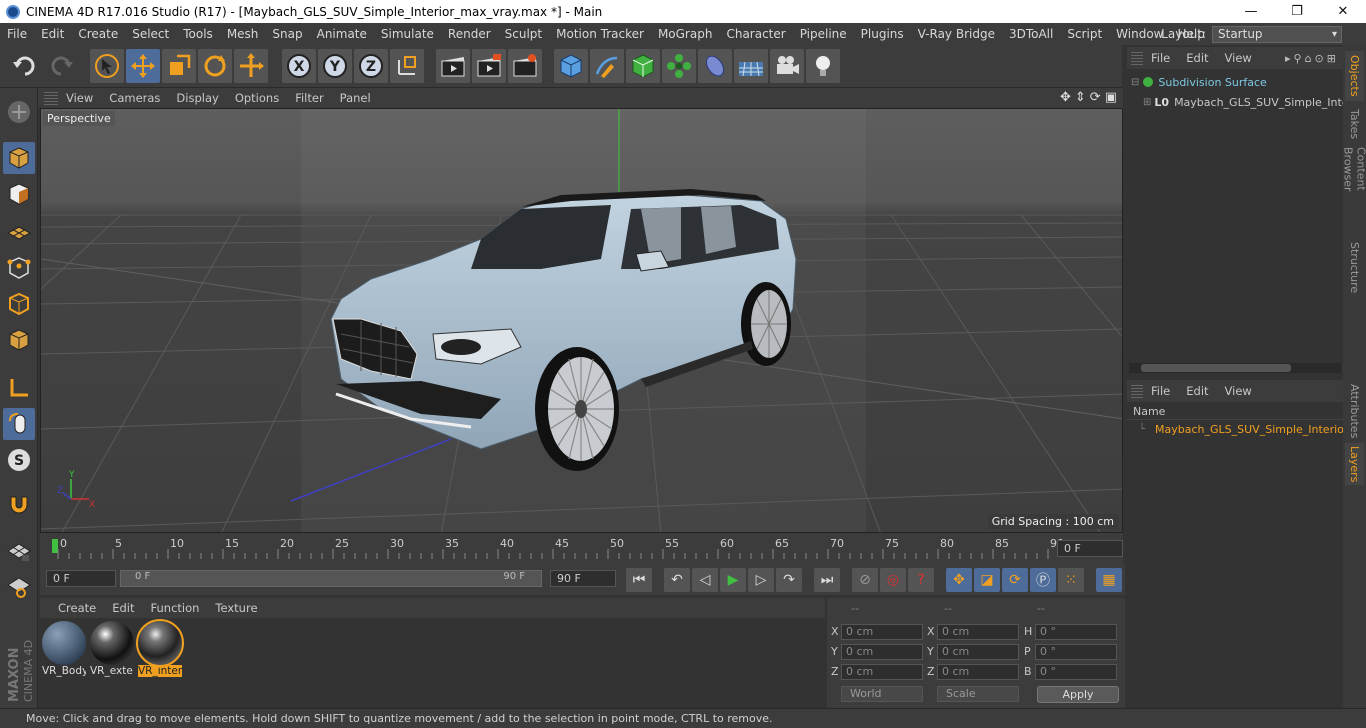  What do you see at coordinates (25, 66) in the screenshot?
I see `undo-icon` at bounding box center [25, 66].